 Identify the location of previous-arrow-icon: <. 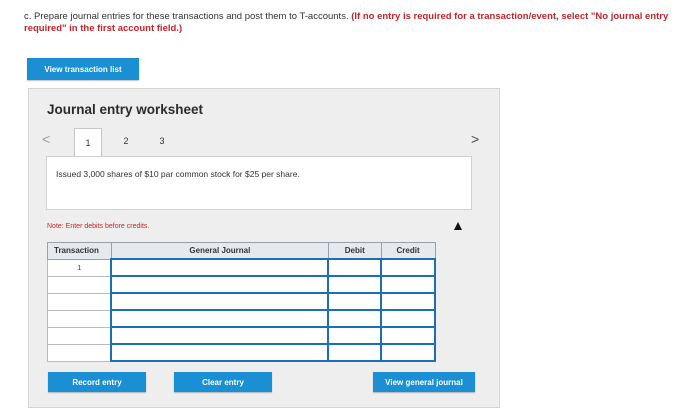
(46, 139).